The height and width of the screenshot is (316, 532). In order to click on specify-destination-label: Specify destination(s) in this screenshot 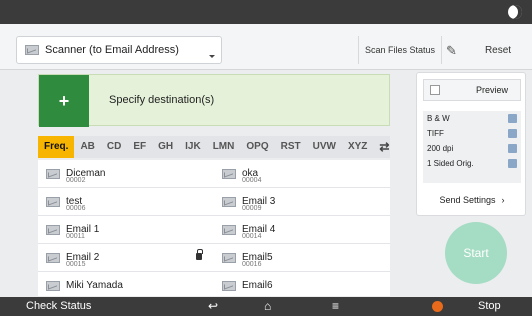, I will do `click(162, 100)`.